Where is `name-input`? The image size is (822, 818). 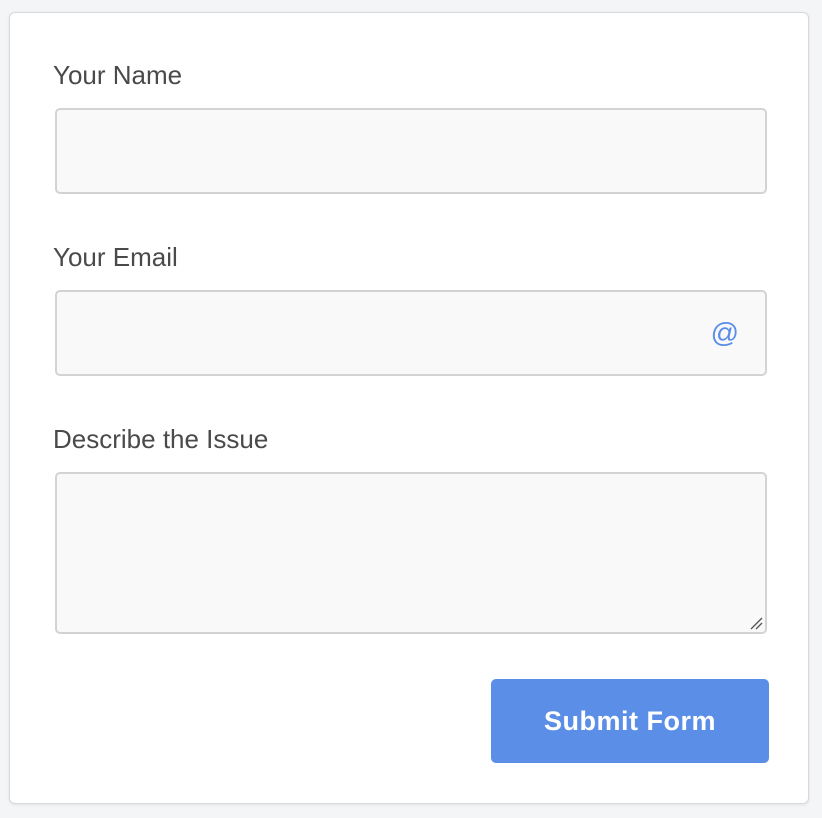 name-input is located at coordinates (411, 151).